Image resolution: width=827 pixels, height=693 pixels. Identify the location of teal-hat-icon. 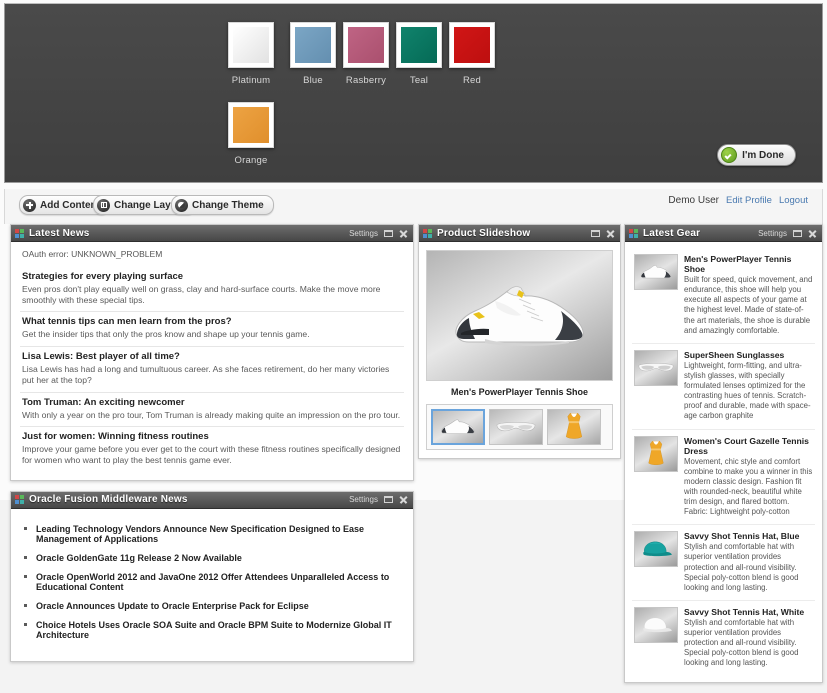
(657, 549).